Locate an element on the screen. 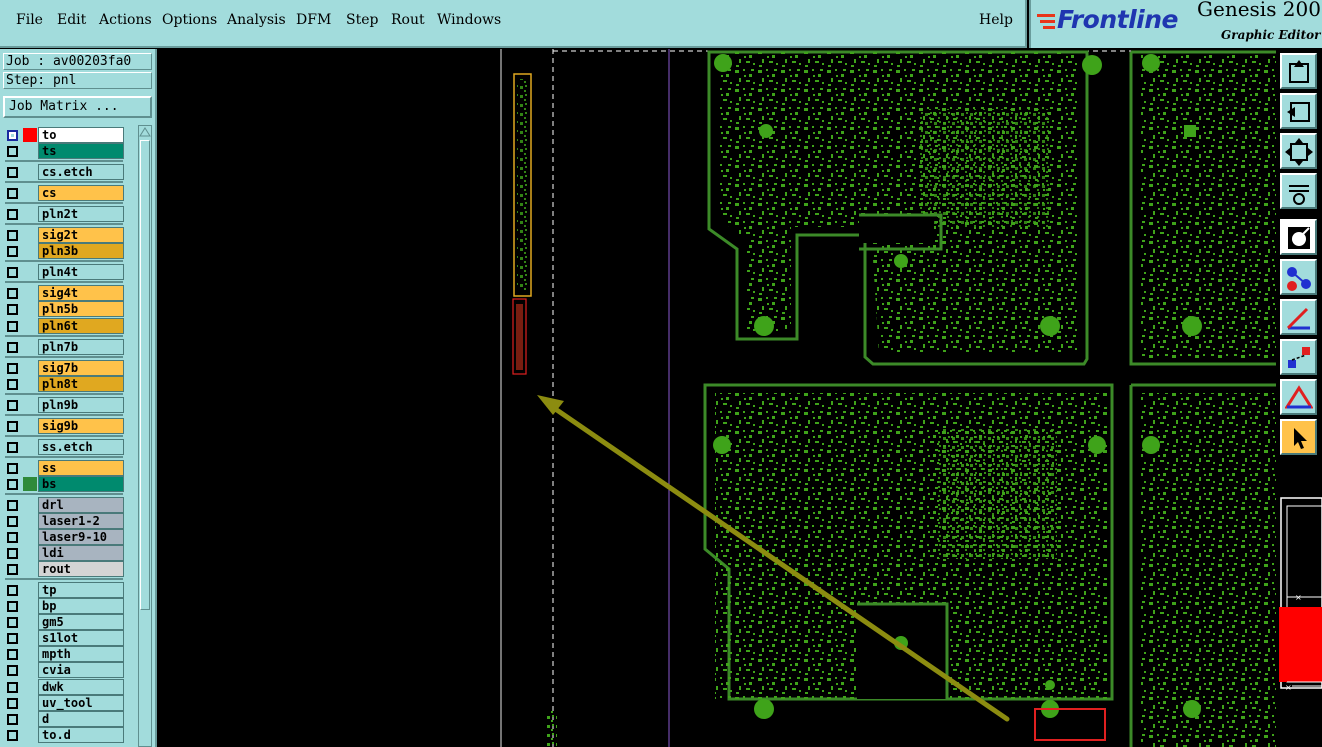  layer-name: pln8t is located at coordinates (81, 383).